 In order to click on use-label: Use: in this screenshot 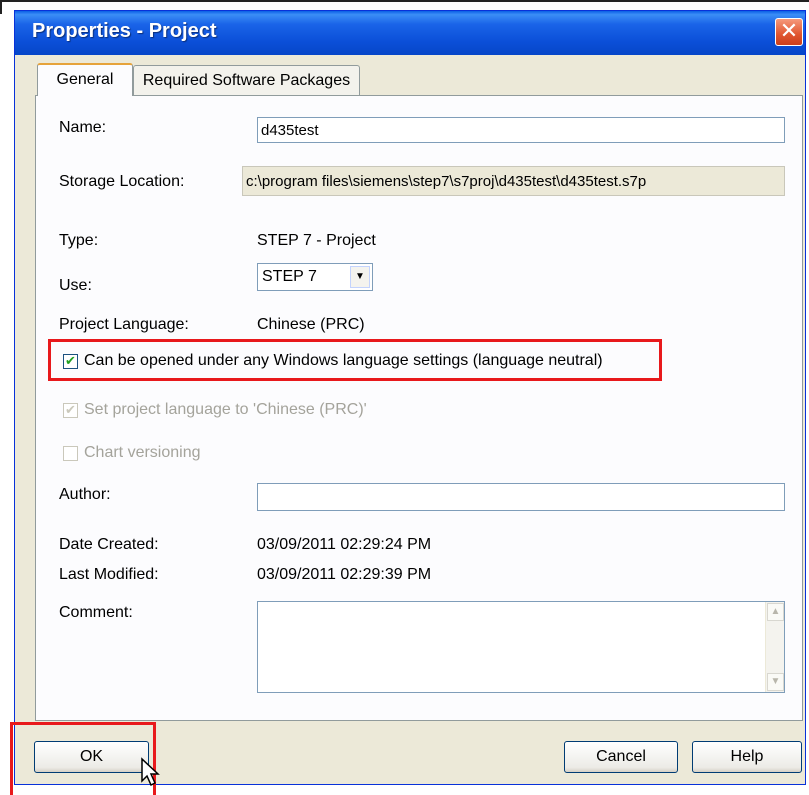, I will do `click(75, 285)`.